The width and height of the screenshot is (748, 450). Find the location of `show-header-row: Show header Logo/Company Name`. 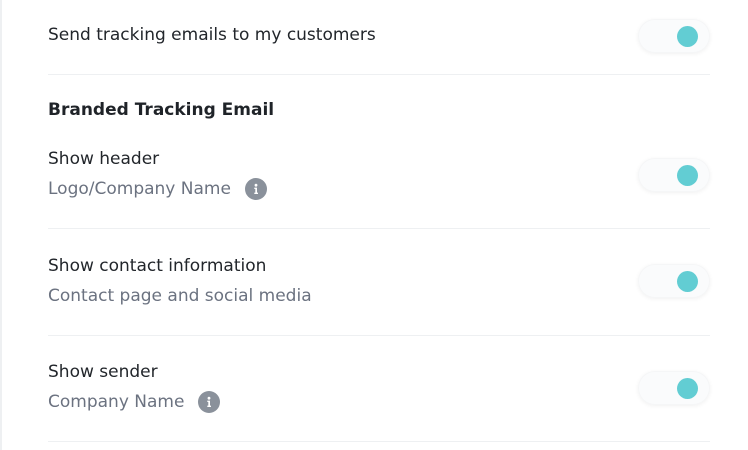

show-header-row: Show header Logo/Company Name is located at coordinates (379, 178).